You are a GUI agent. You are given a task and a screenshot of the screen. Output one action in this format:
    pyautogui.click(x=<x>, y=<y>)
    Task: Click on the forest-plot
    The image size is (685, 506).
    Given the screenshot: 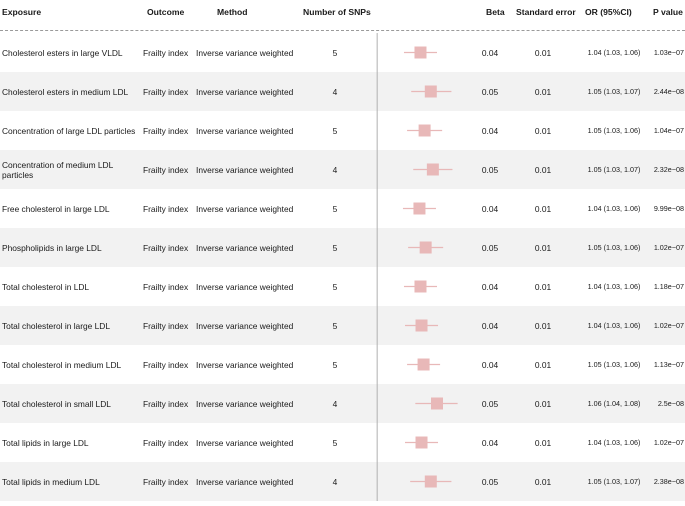 What is the action you would take?
    pyautogui.click(x=417, y=267)
    